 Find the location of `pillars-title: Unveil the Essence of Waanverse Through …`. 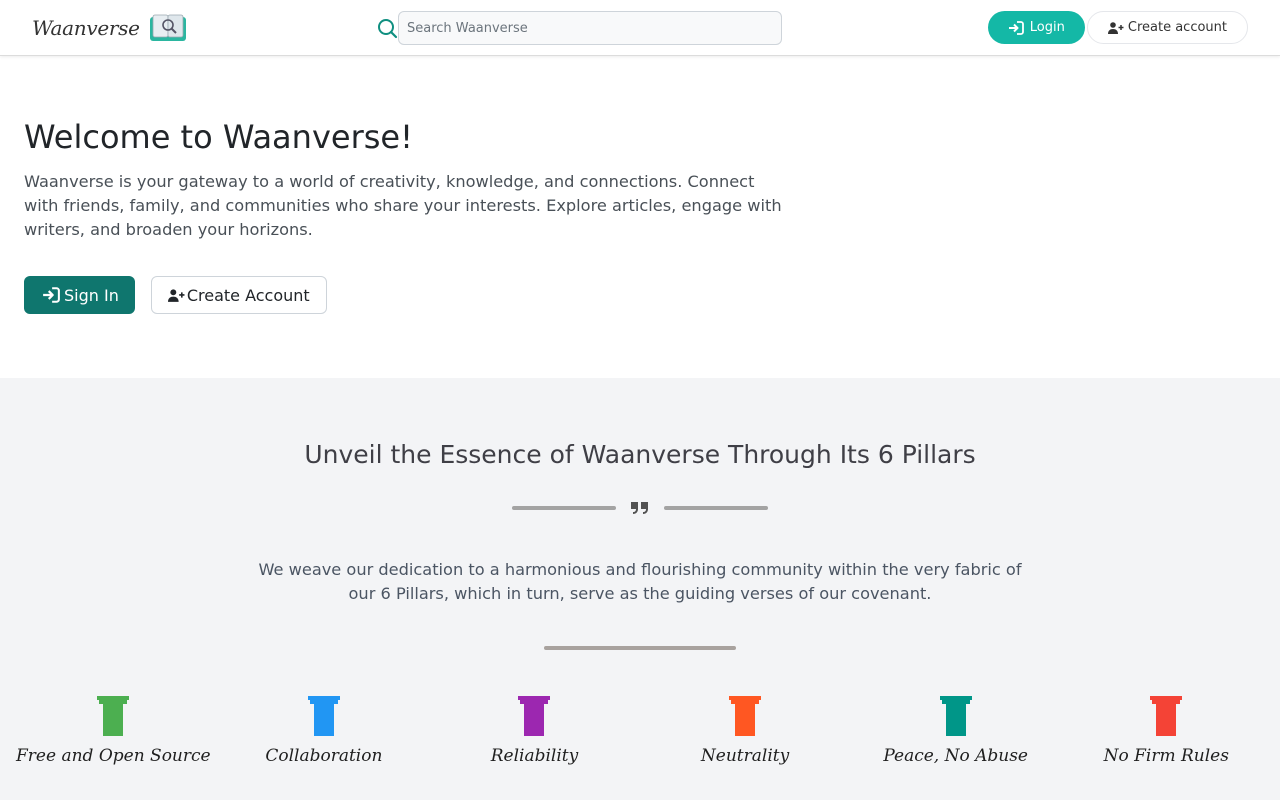

pillars-title: Unveil the Essence of Waanverse Through … is located at coordinates (640, 454).